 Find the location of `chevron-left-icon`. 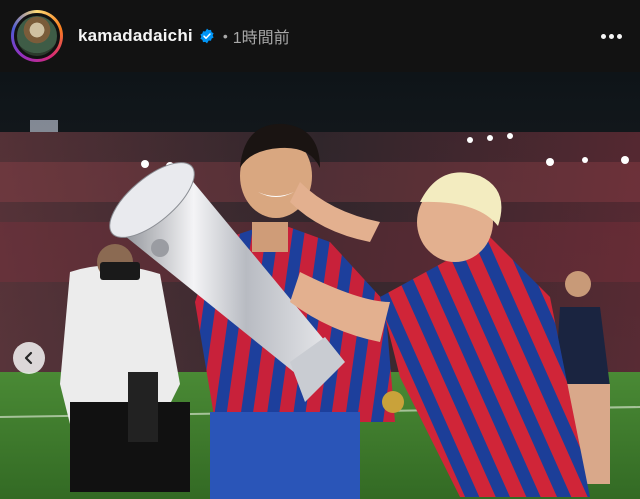

chevron-left-icon is located at coordinates (28, 358).